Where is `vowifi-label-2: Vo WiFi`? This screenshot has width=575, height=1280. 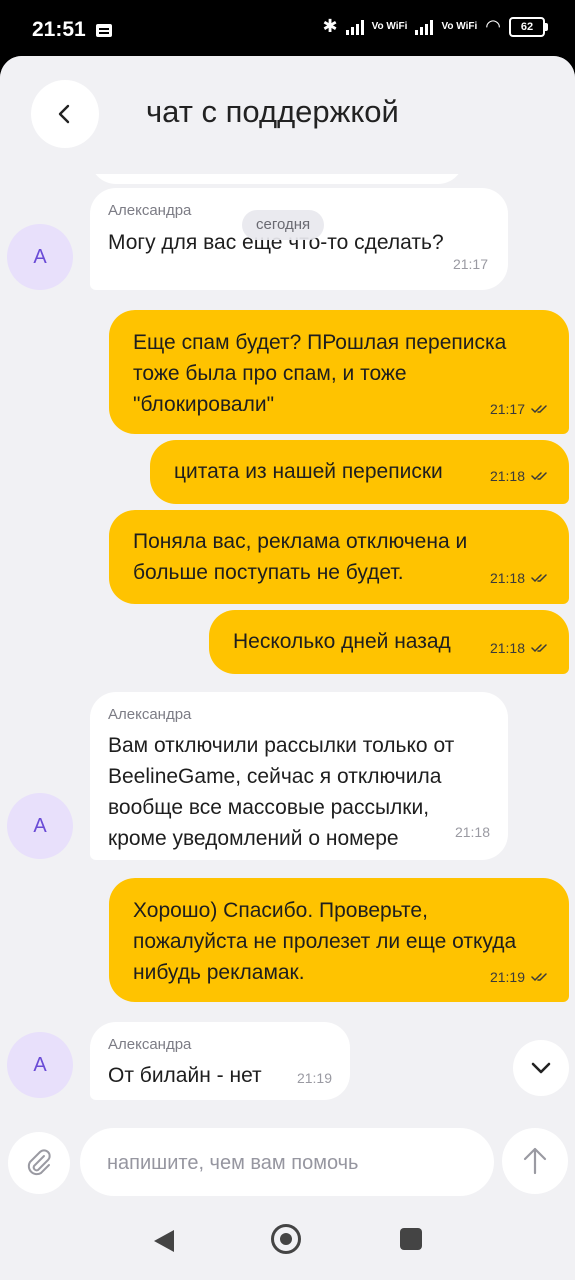 vowifi-label-2: Vo WiFi is located at coordinates (459, 26).